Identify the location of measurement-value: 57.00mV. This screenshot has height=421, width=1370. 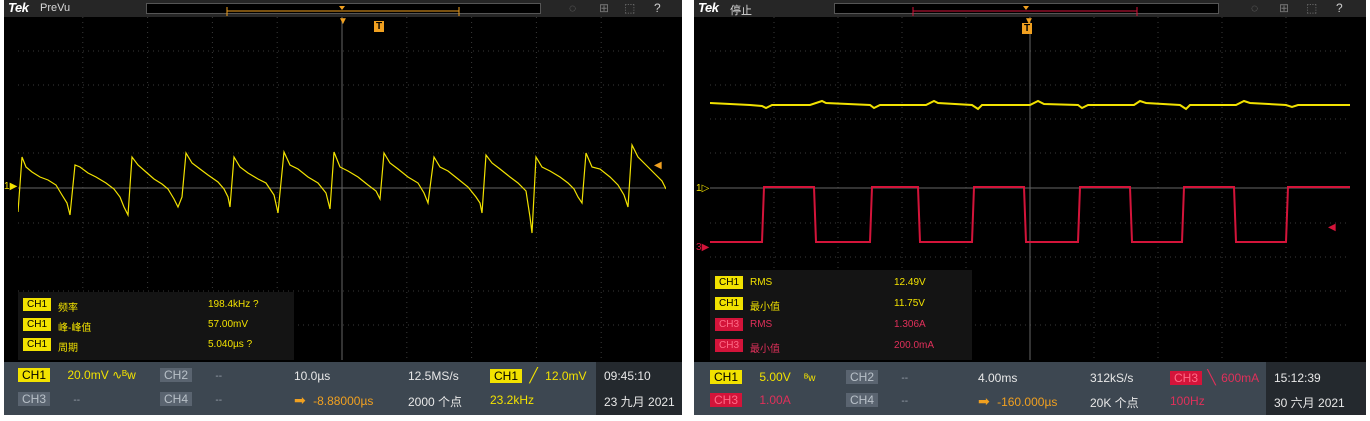
(228, 324).